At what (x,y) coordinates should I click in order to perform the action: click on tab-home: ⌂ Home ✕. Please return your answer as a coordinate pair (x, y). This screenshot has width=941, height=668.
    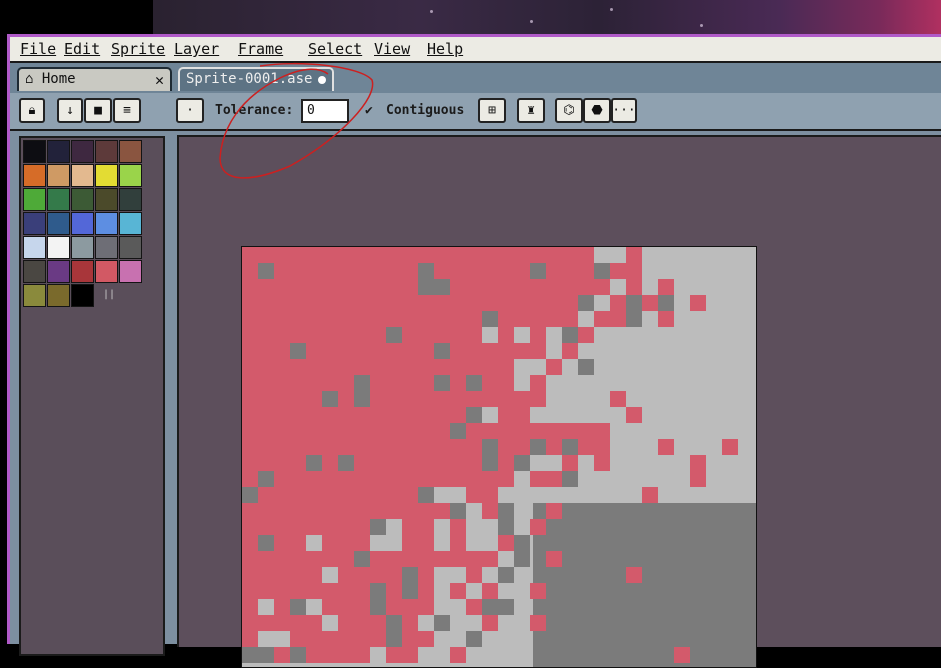
    Looking at the image, I should click on (94, 79).